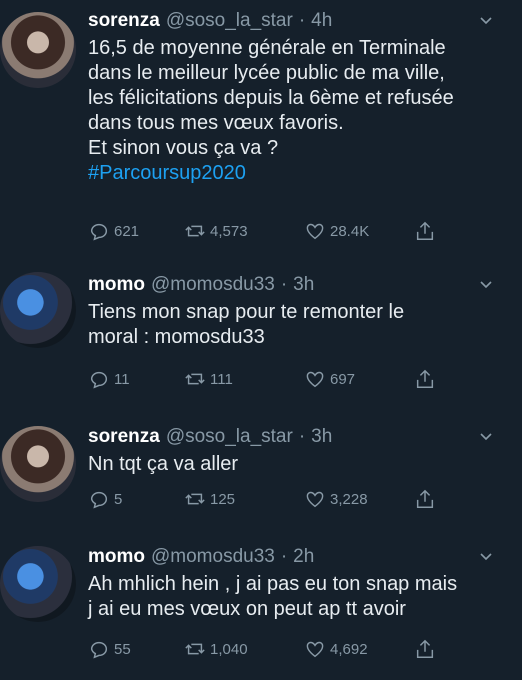  I want to click on tweet-actions: 5 125 3,228, so click(262, 499).